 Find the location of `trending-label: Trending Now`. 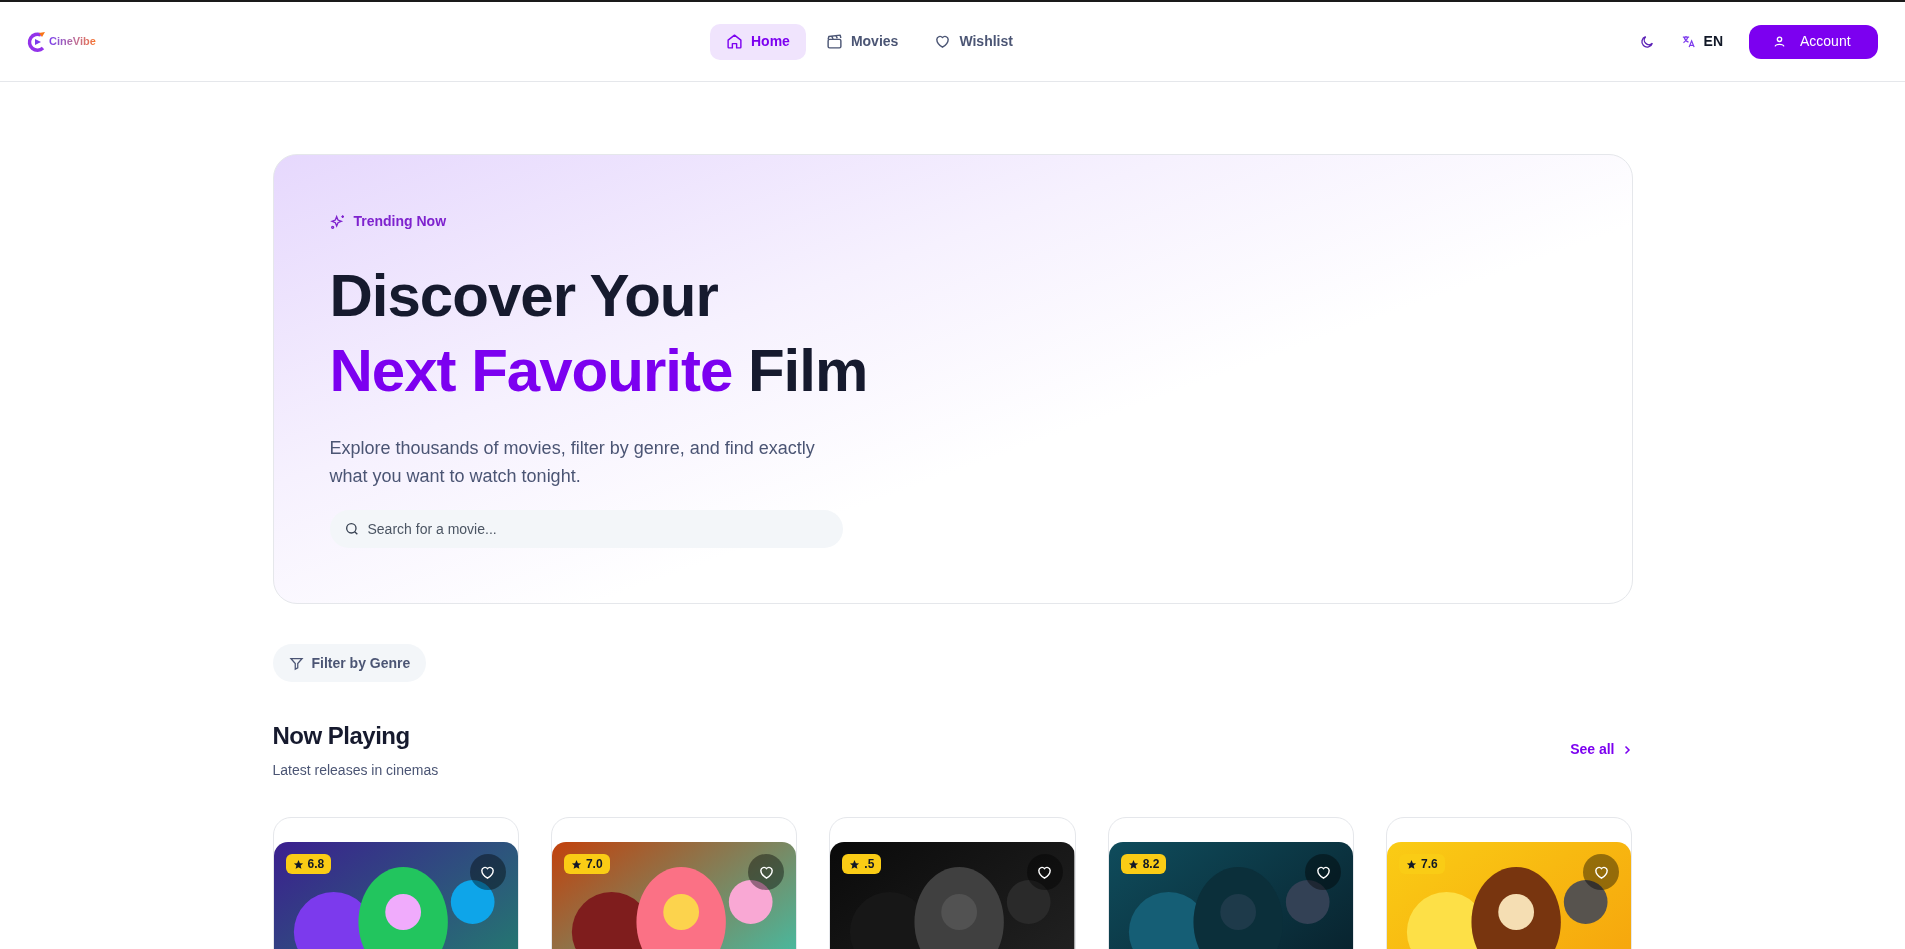

trending-label: Trending Now is located at coordinates (400, 221).